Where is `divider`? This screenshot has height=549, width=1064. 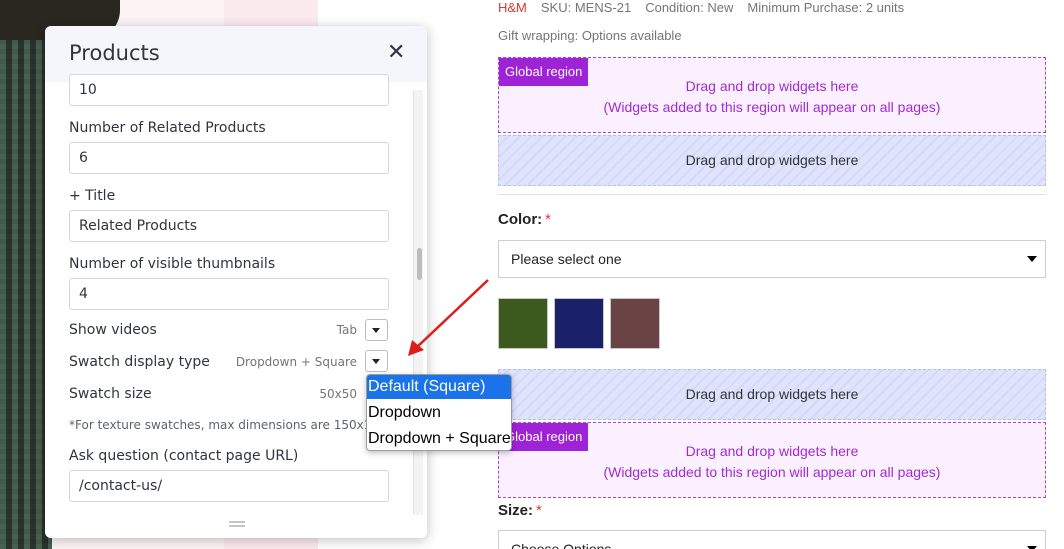 divider is located at coordinates (772, 194).